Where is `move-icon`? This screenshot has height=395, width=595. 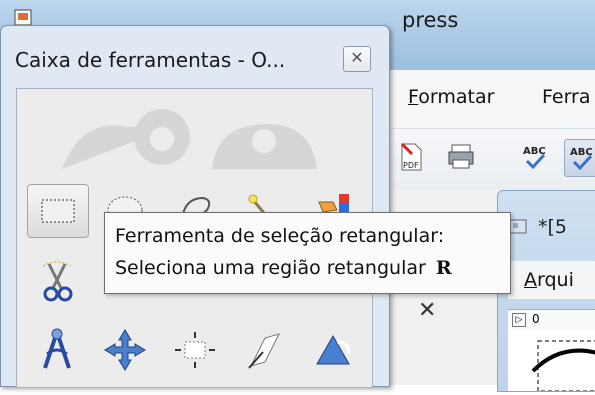 move-icon is located at coordinates (125, 350).